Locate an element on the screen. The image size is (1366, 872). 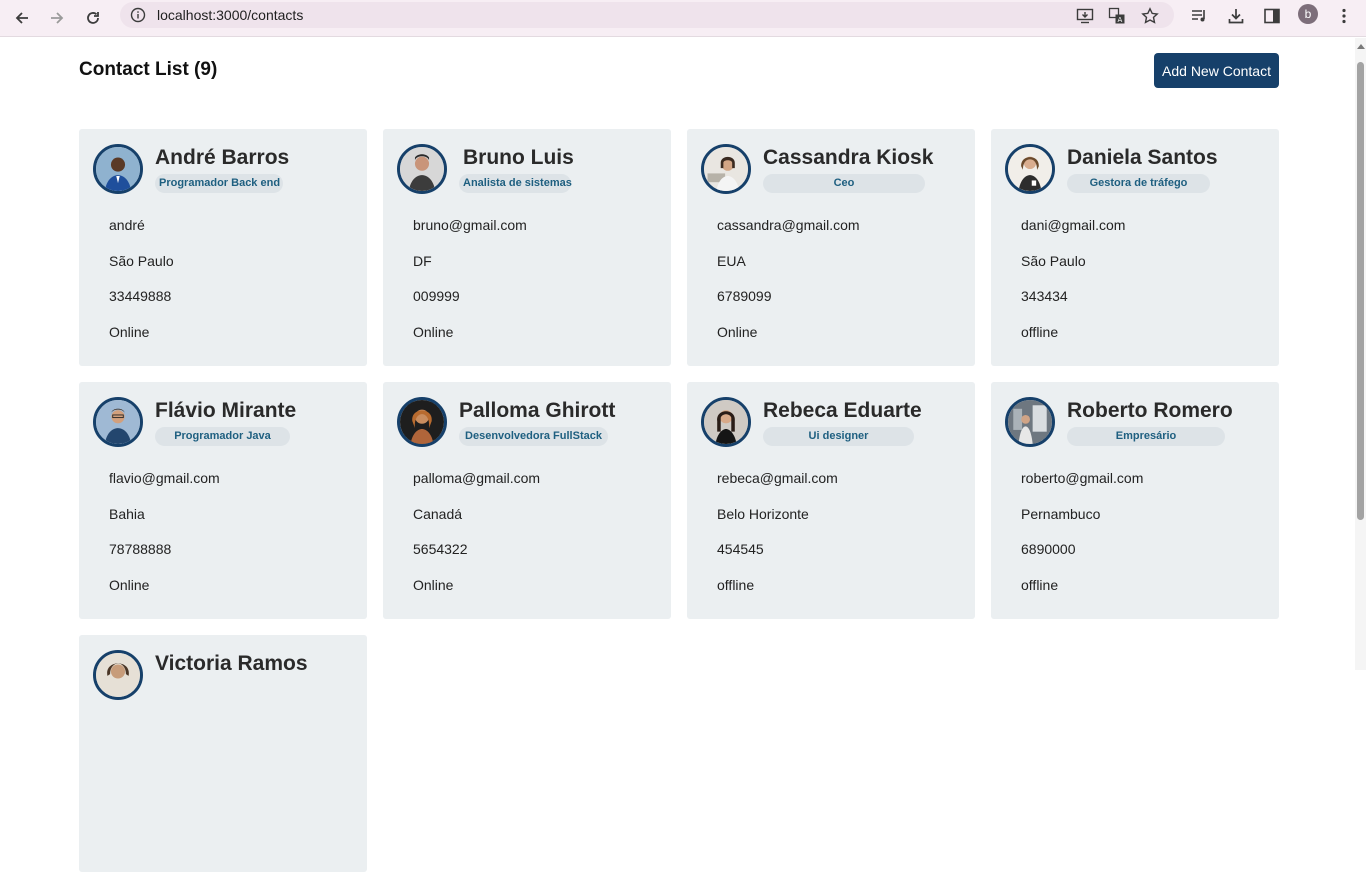
contact-email: rebeca@gmail.com is located at coordinates (777, 478).